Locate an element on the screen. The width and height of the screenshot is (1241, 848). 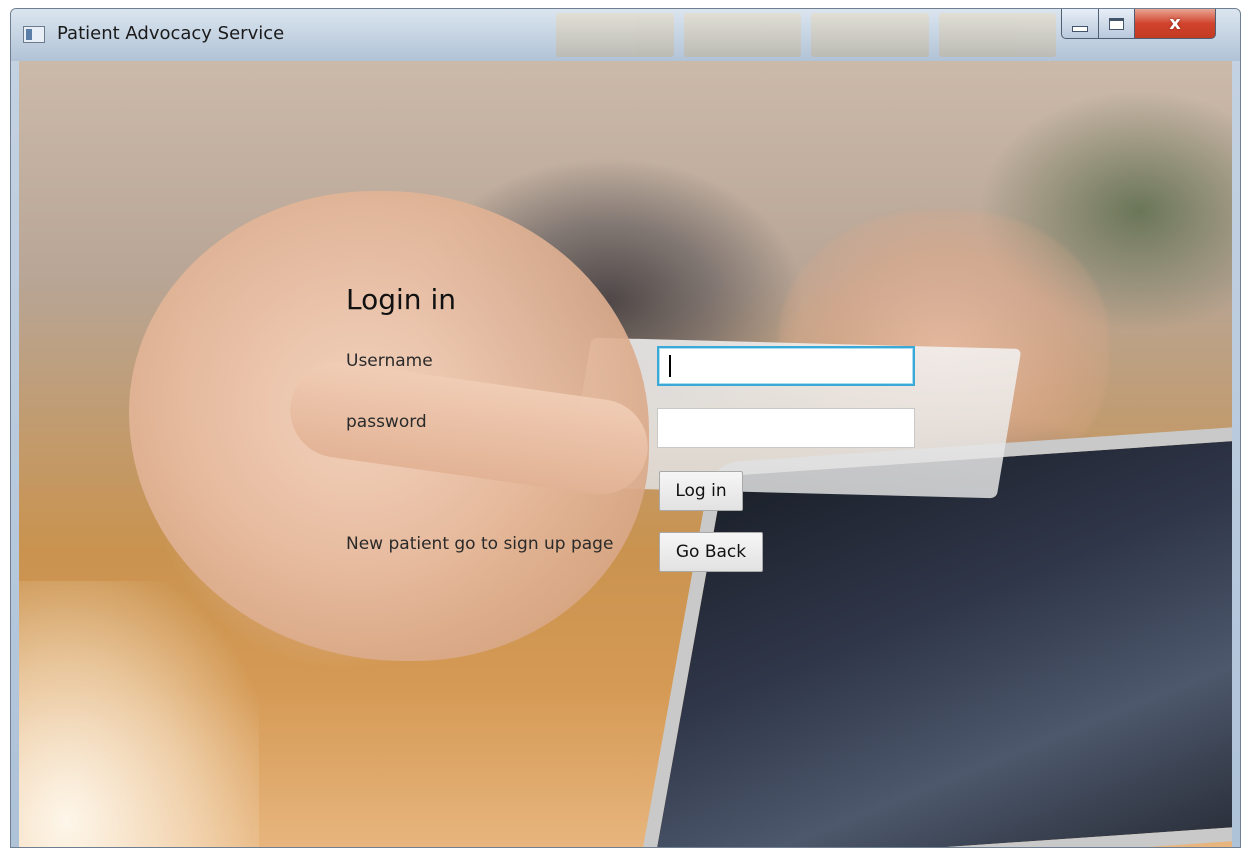
username-input is located at coordinates (786, 366).